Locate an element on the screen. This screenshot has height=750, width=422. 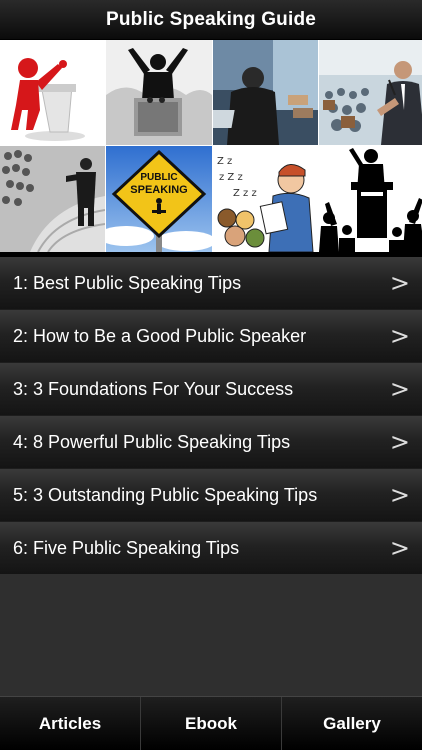
page-title: Public Speaking Guide is located at coordinates (211, 19).